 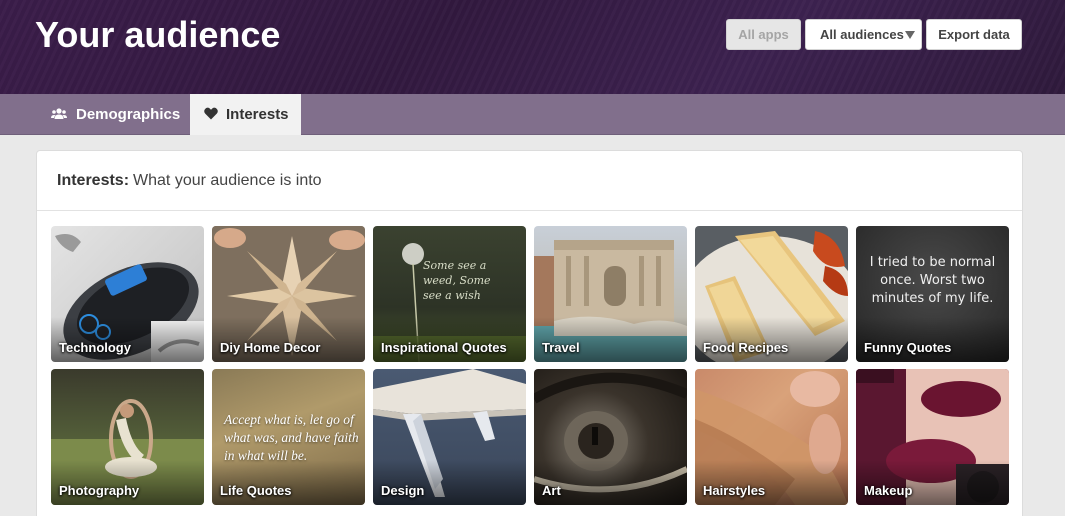 What do you see at coordinates (771, 437) in the screenshot?
I see `interest-tile-hairstyles: Hairstyles` at bounding box center [771, 437].